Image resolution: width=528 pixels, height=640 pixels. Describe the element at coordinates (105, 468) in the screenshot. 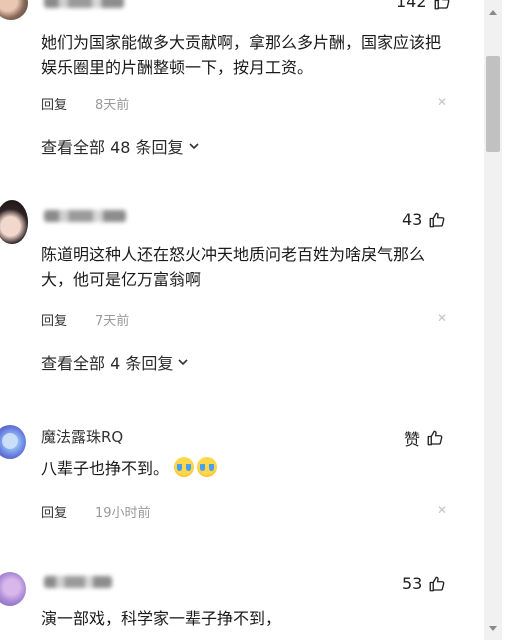

I see `comment-text: 八辈子也挣不到。` at that location.